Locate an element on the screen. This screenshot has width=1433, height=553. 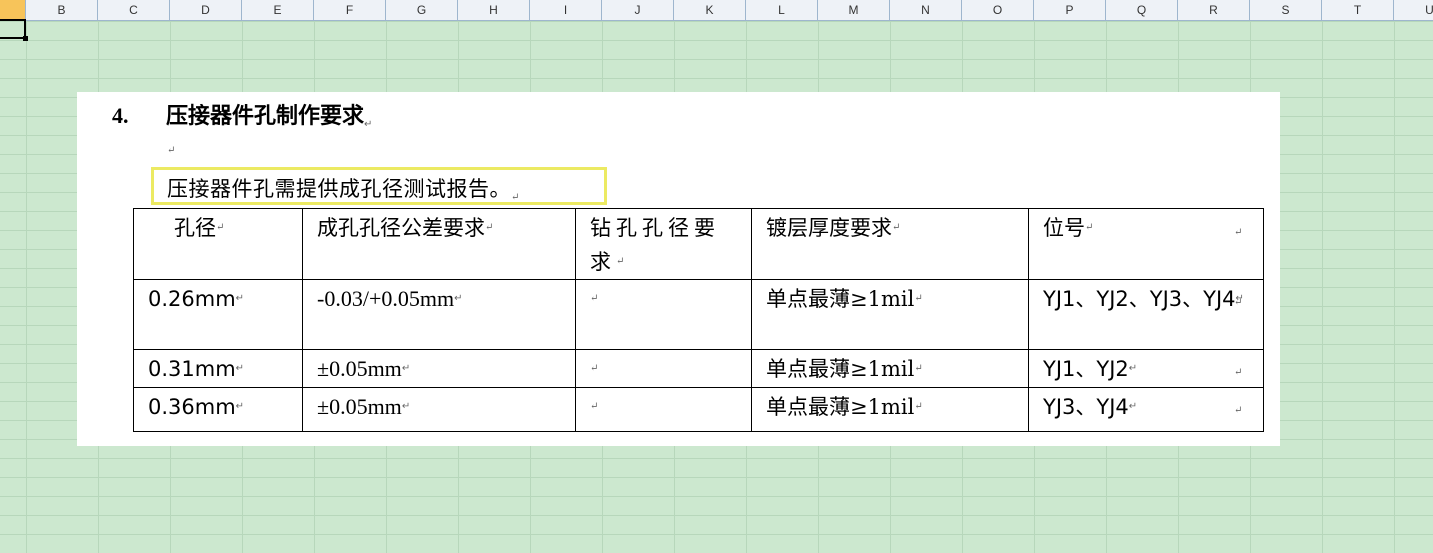
column-header-r: R is located at coordinates (1214, 10).